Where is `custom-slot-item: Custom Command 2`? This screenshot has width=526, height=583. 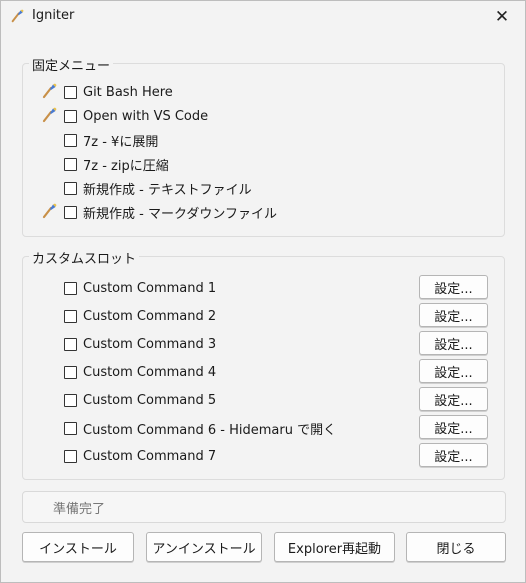
custom-slot-item: Custom Command 2 is located at coordinates (140, 316).